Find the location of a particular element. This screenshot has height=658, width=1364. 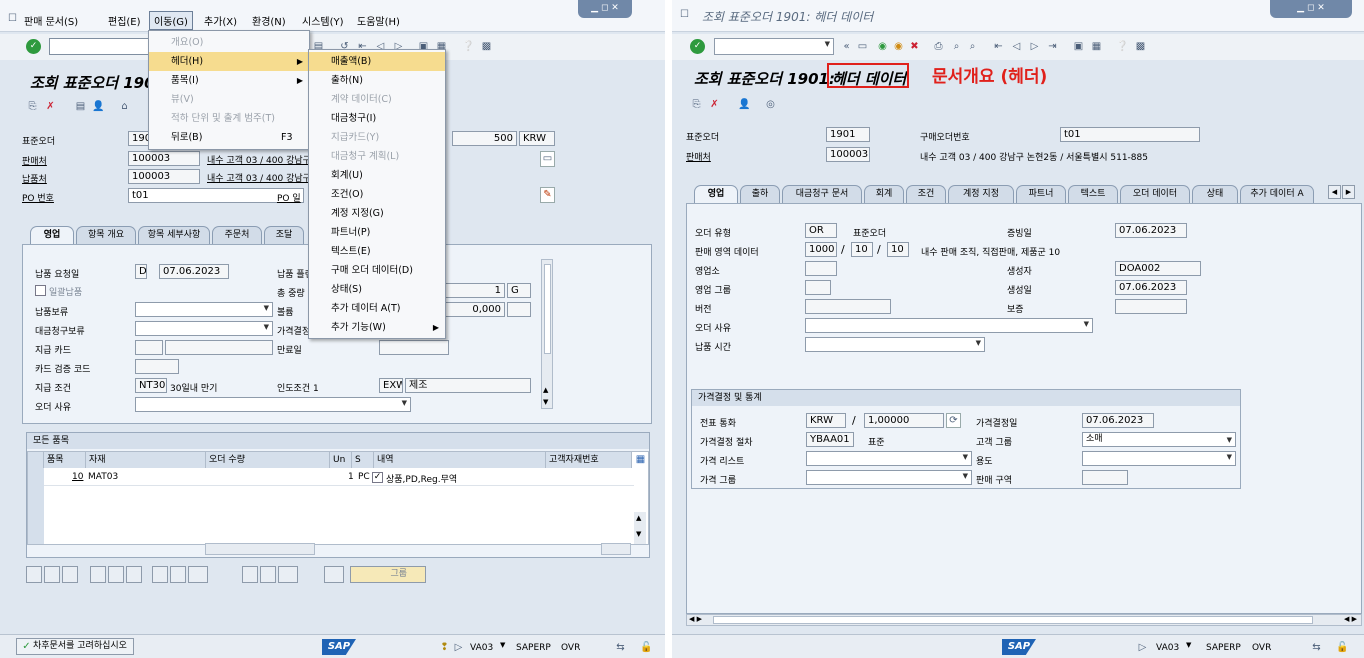

shortcut-icon: ▦ is located at coordinates (1096, 46).